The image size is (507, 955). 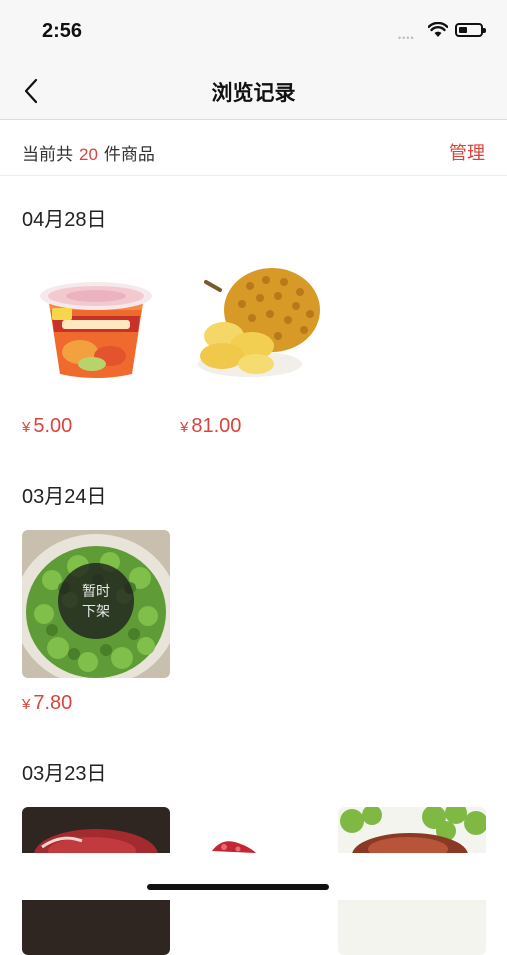 What do you see at coordinates (406, 38) in the screenshot?
I see `cellular-signal-icon: ••••` at bounding box center [406, 38].